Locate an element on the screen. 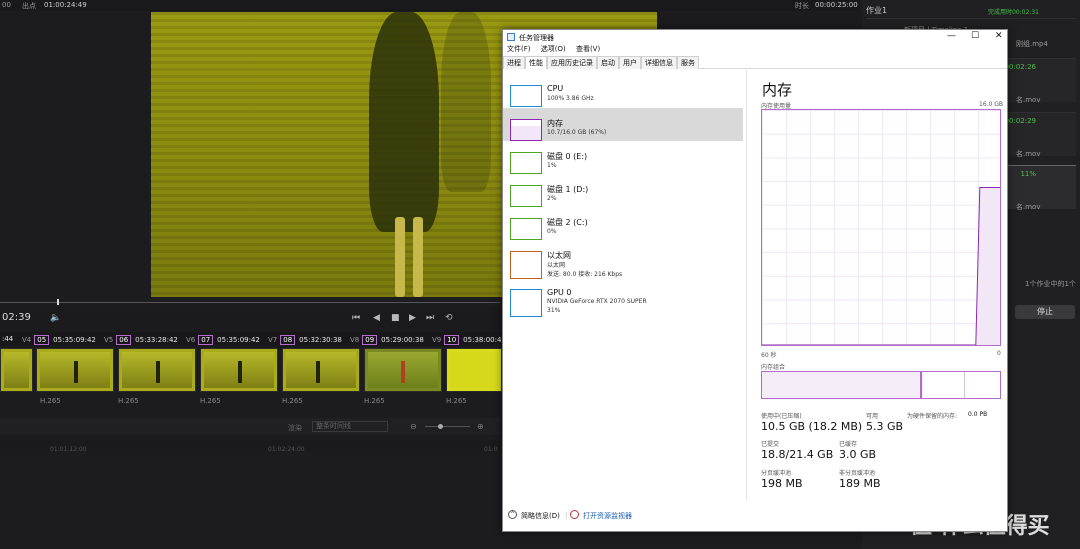 The image size is (1080, 549). dancer-figure is located at coordinates (404, 122).